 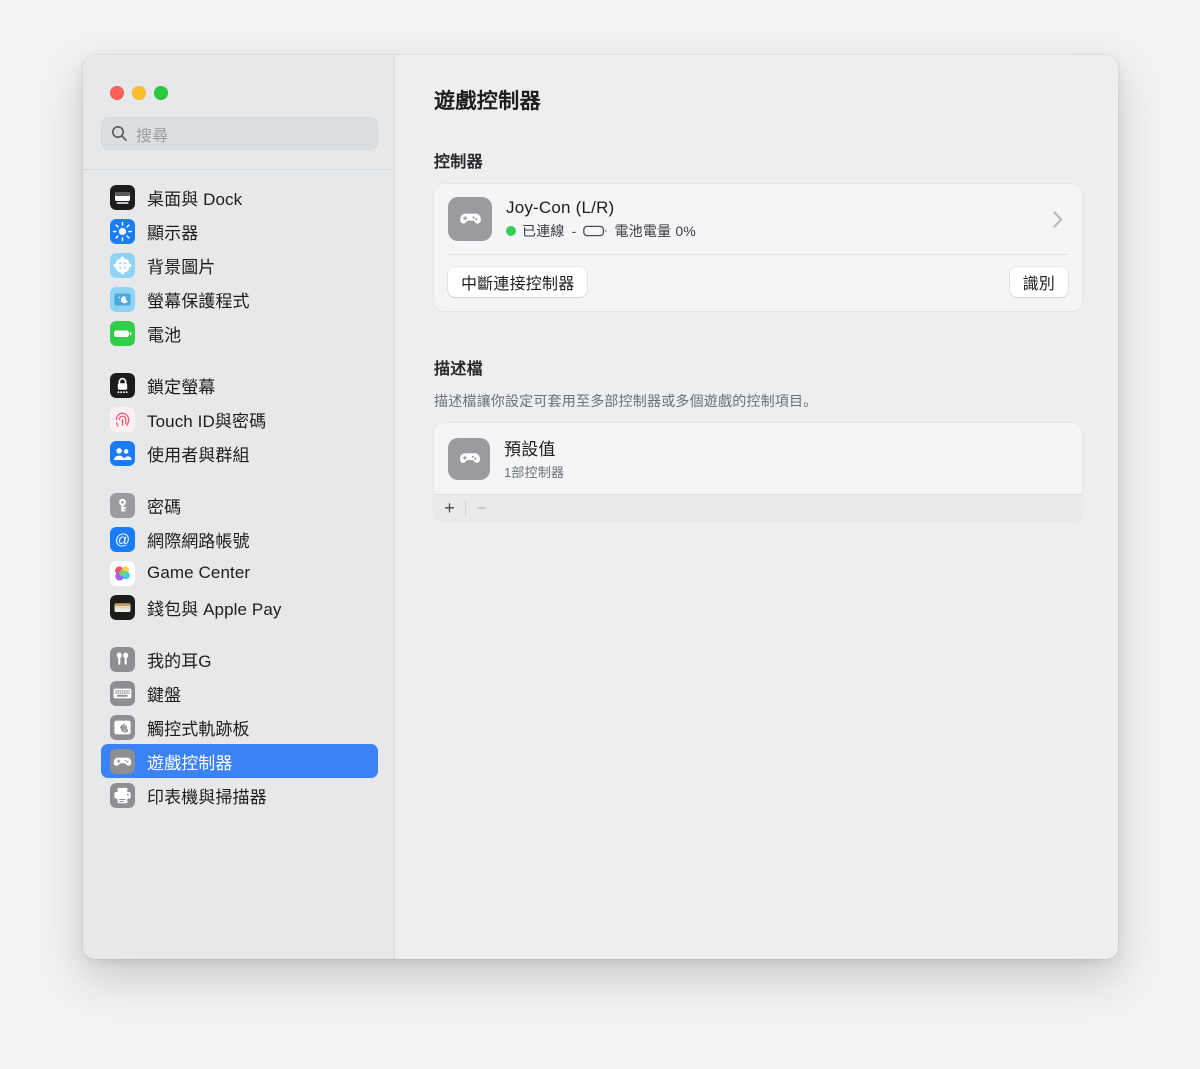 I want to click on internet-accounts-icon: @, so click(x=122, y=539).